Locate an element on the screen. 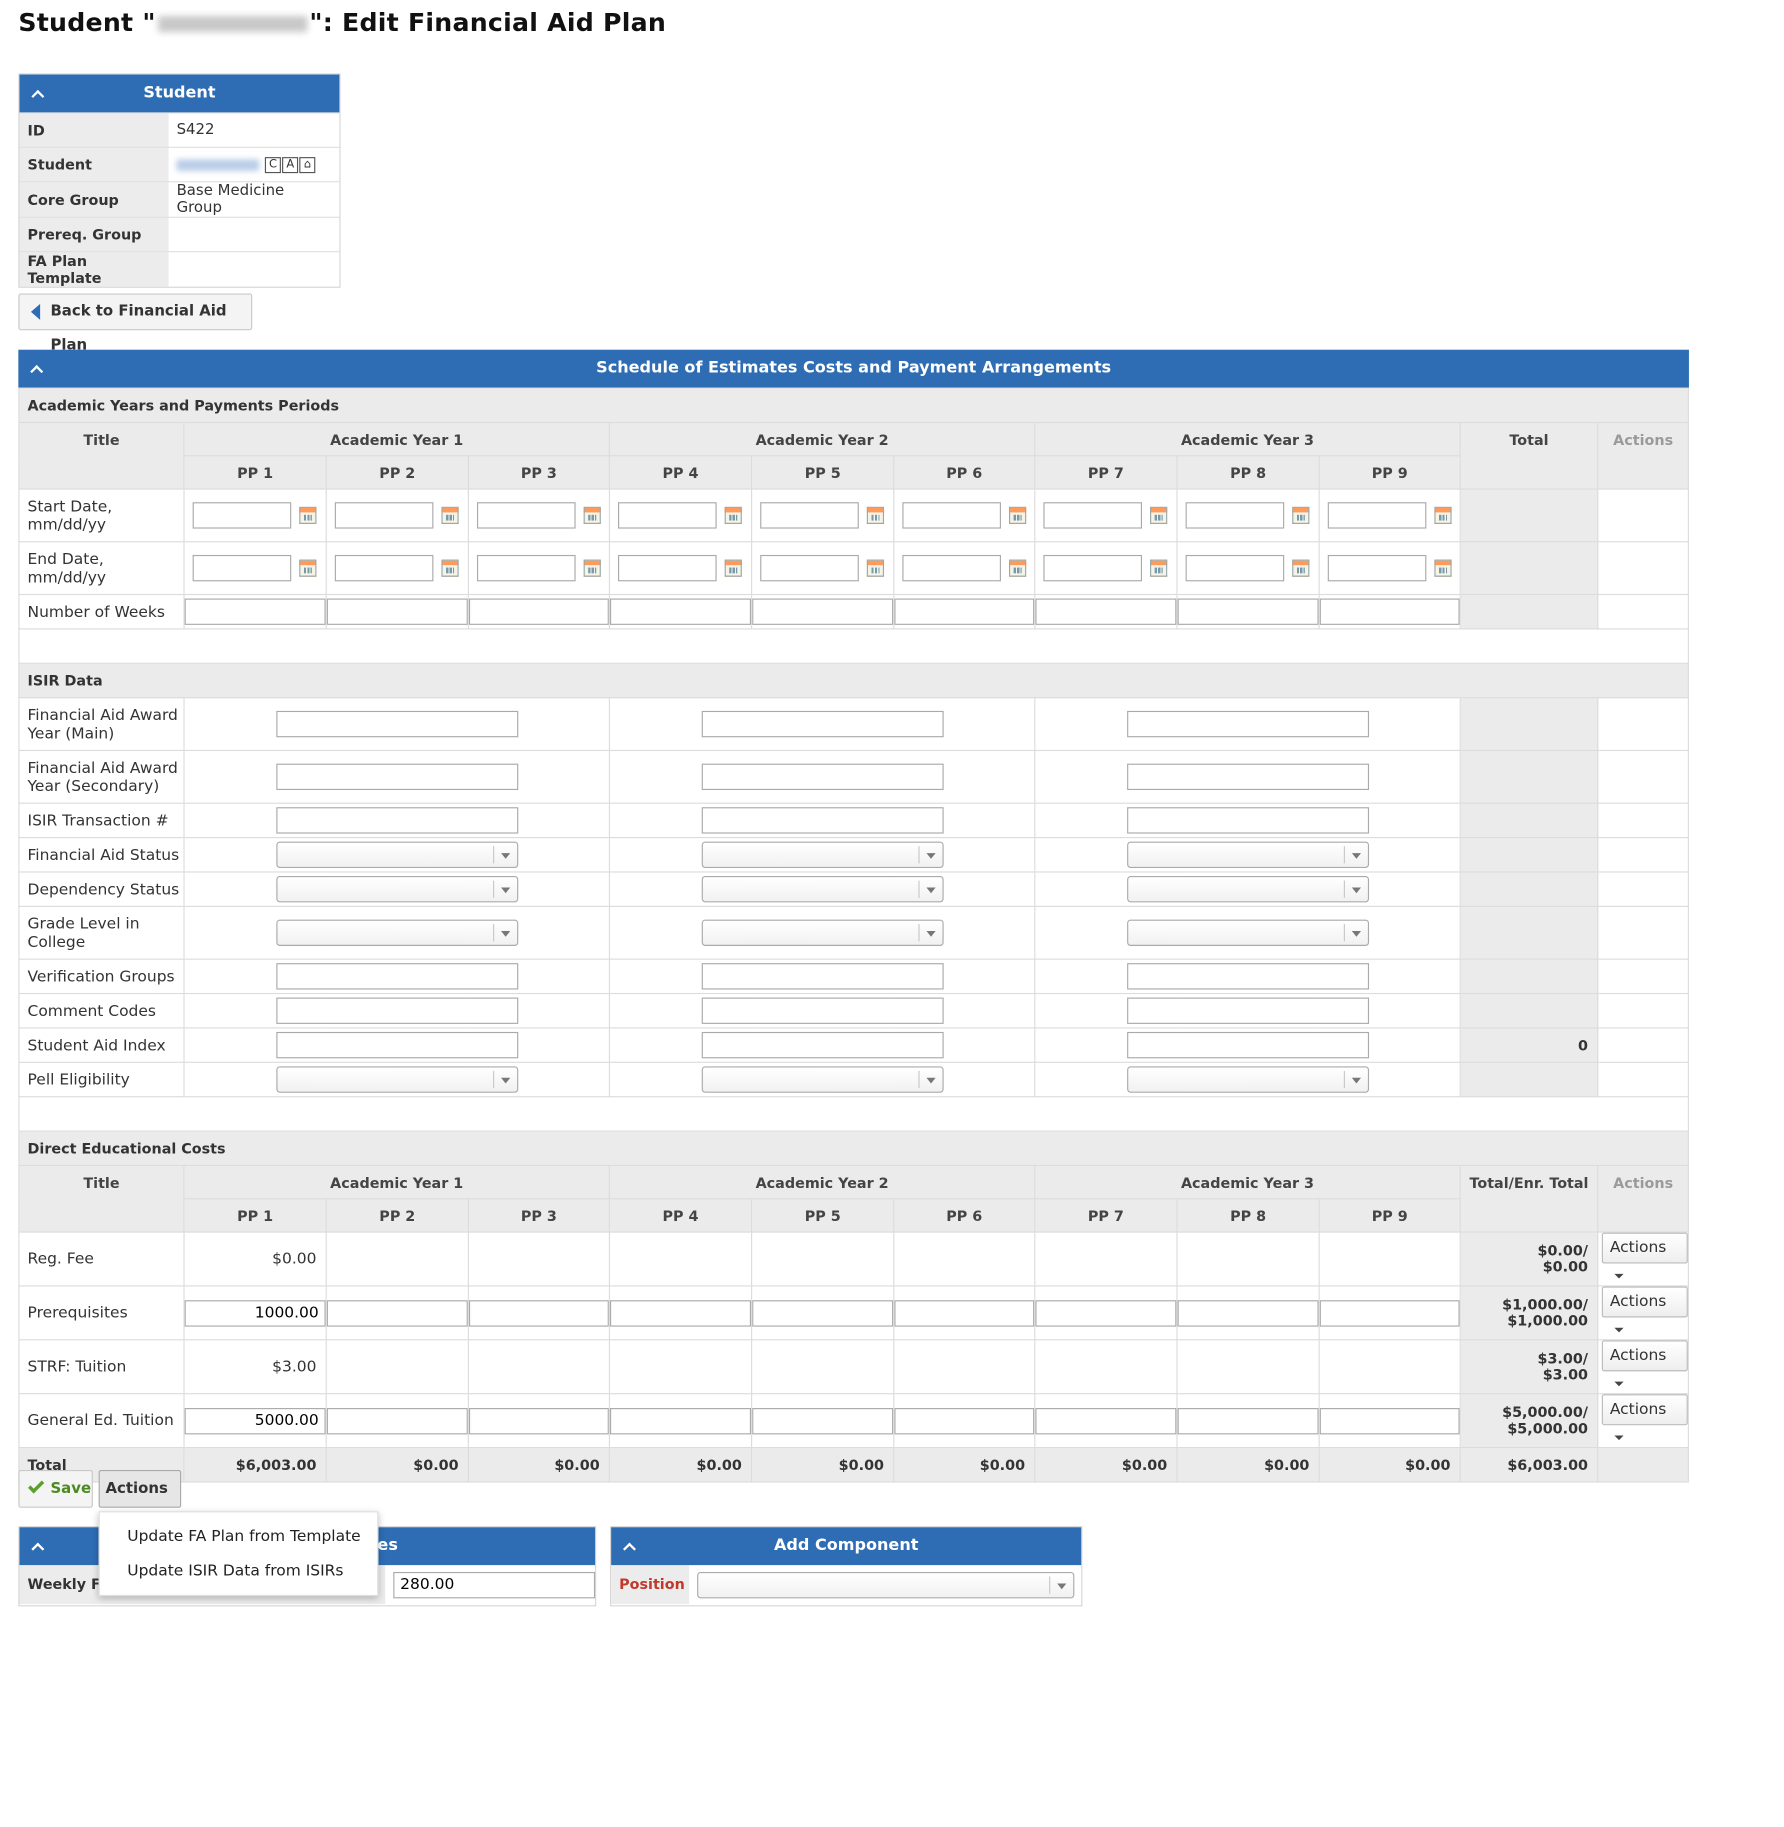 The image size is (1784, 1827). end-date-pp1-input is located at coordinates (242, 568).